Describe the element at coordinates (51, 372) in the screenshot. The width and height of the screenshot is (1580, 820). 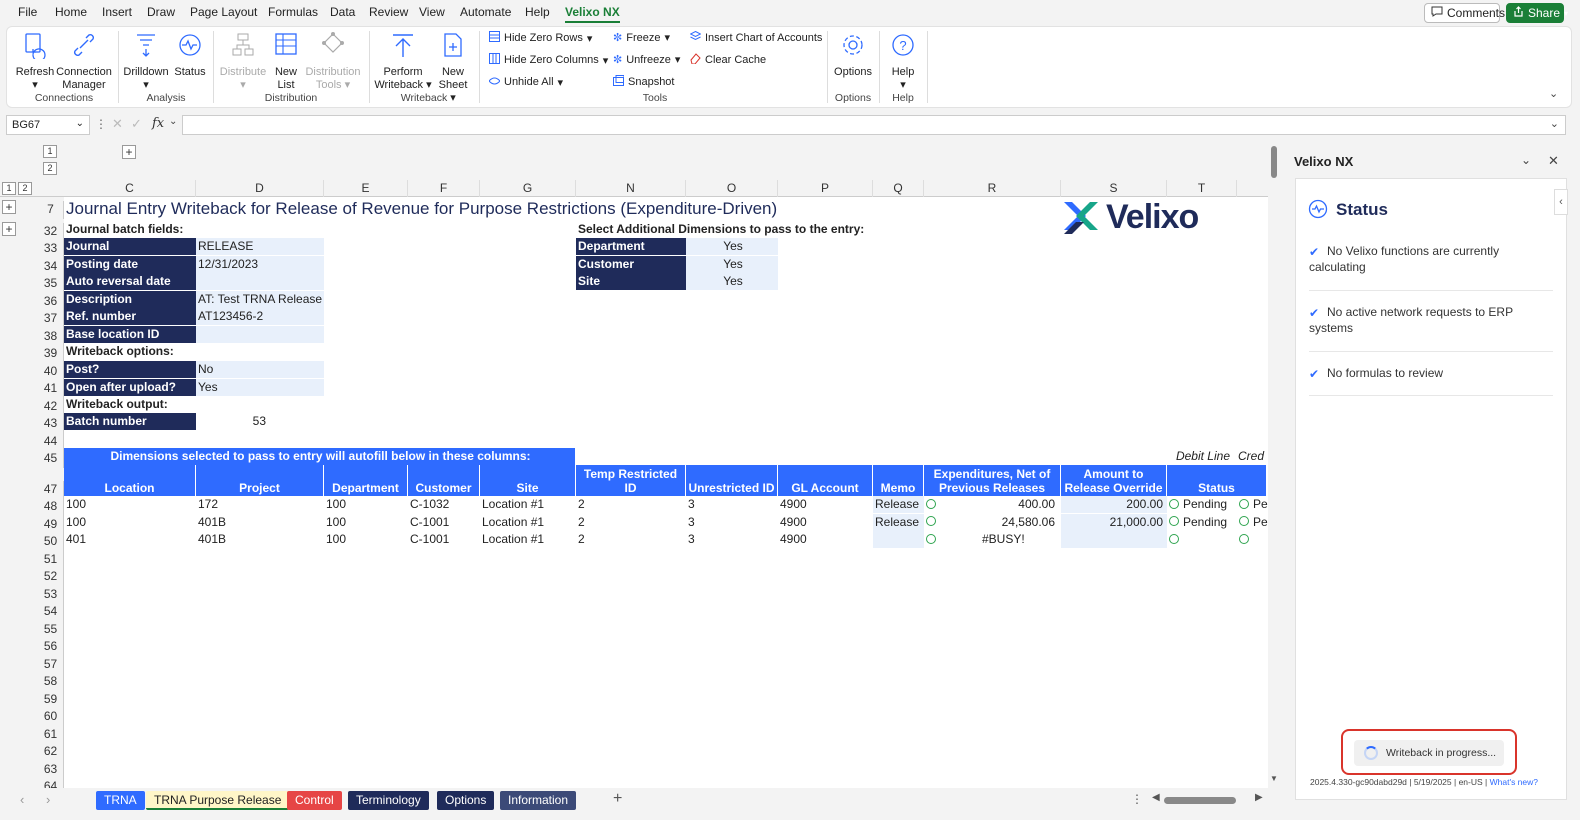
I see `row-header-40: 40` at that location.